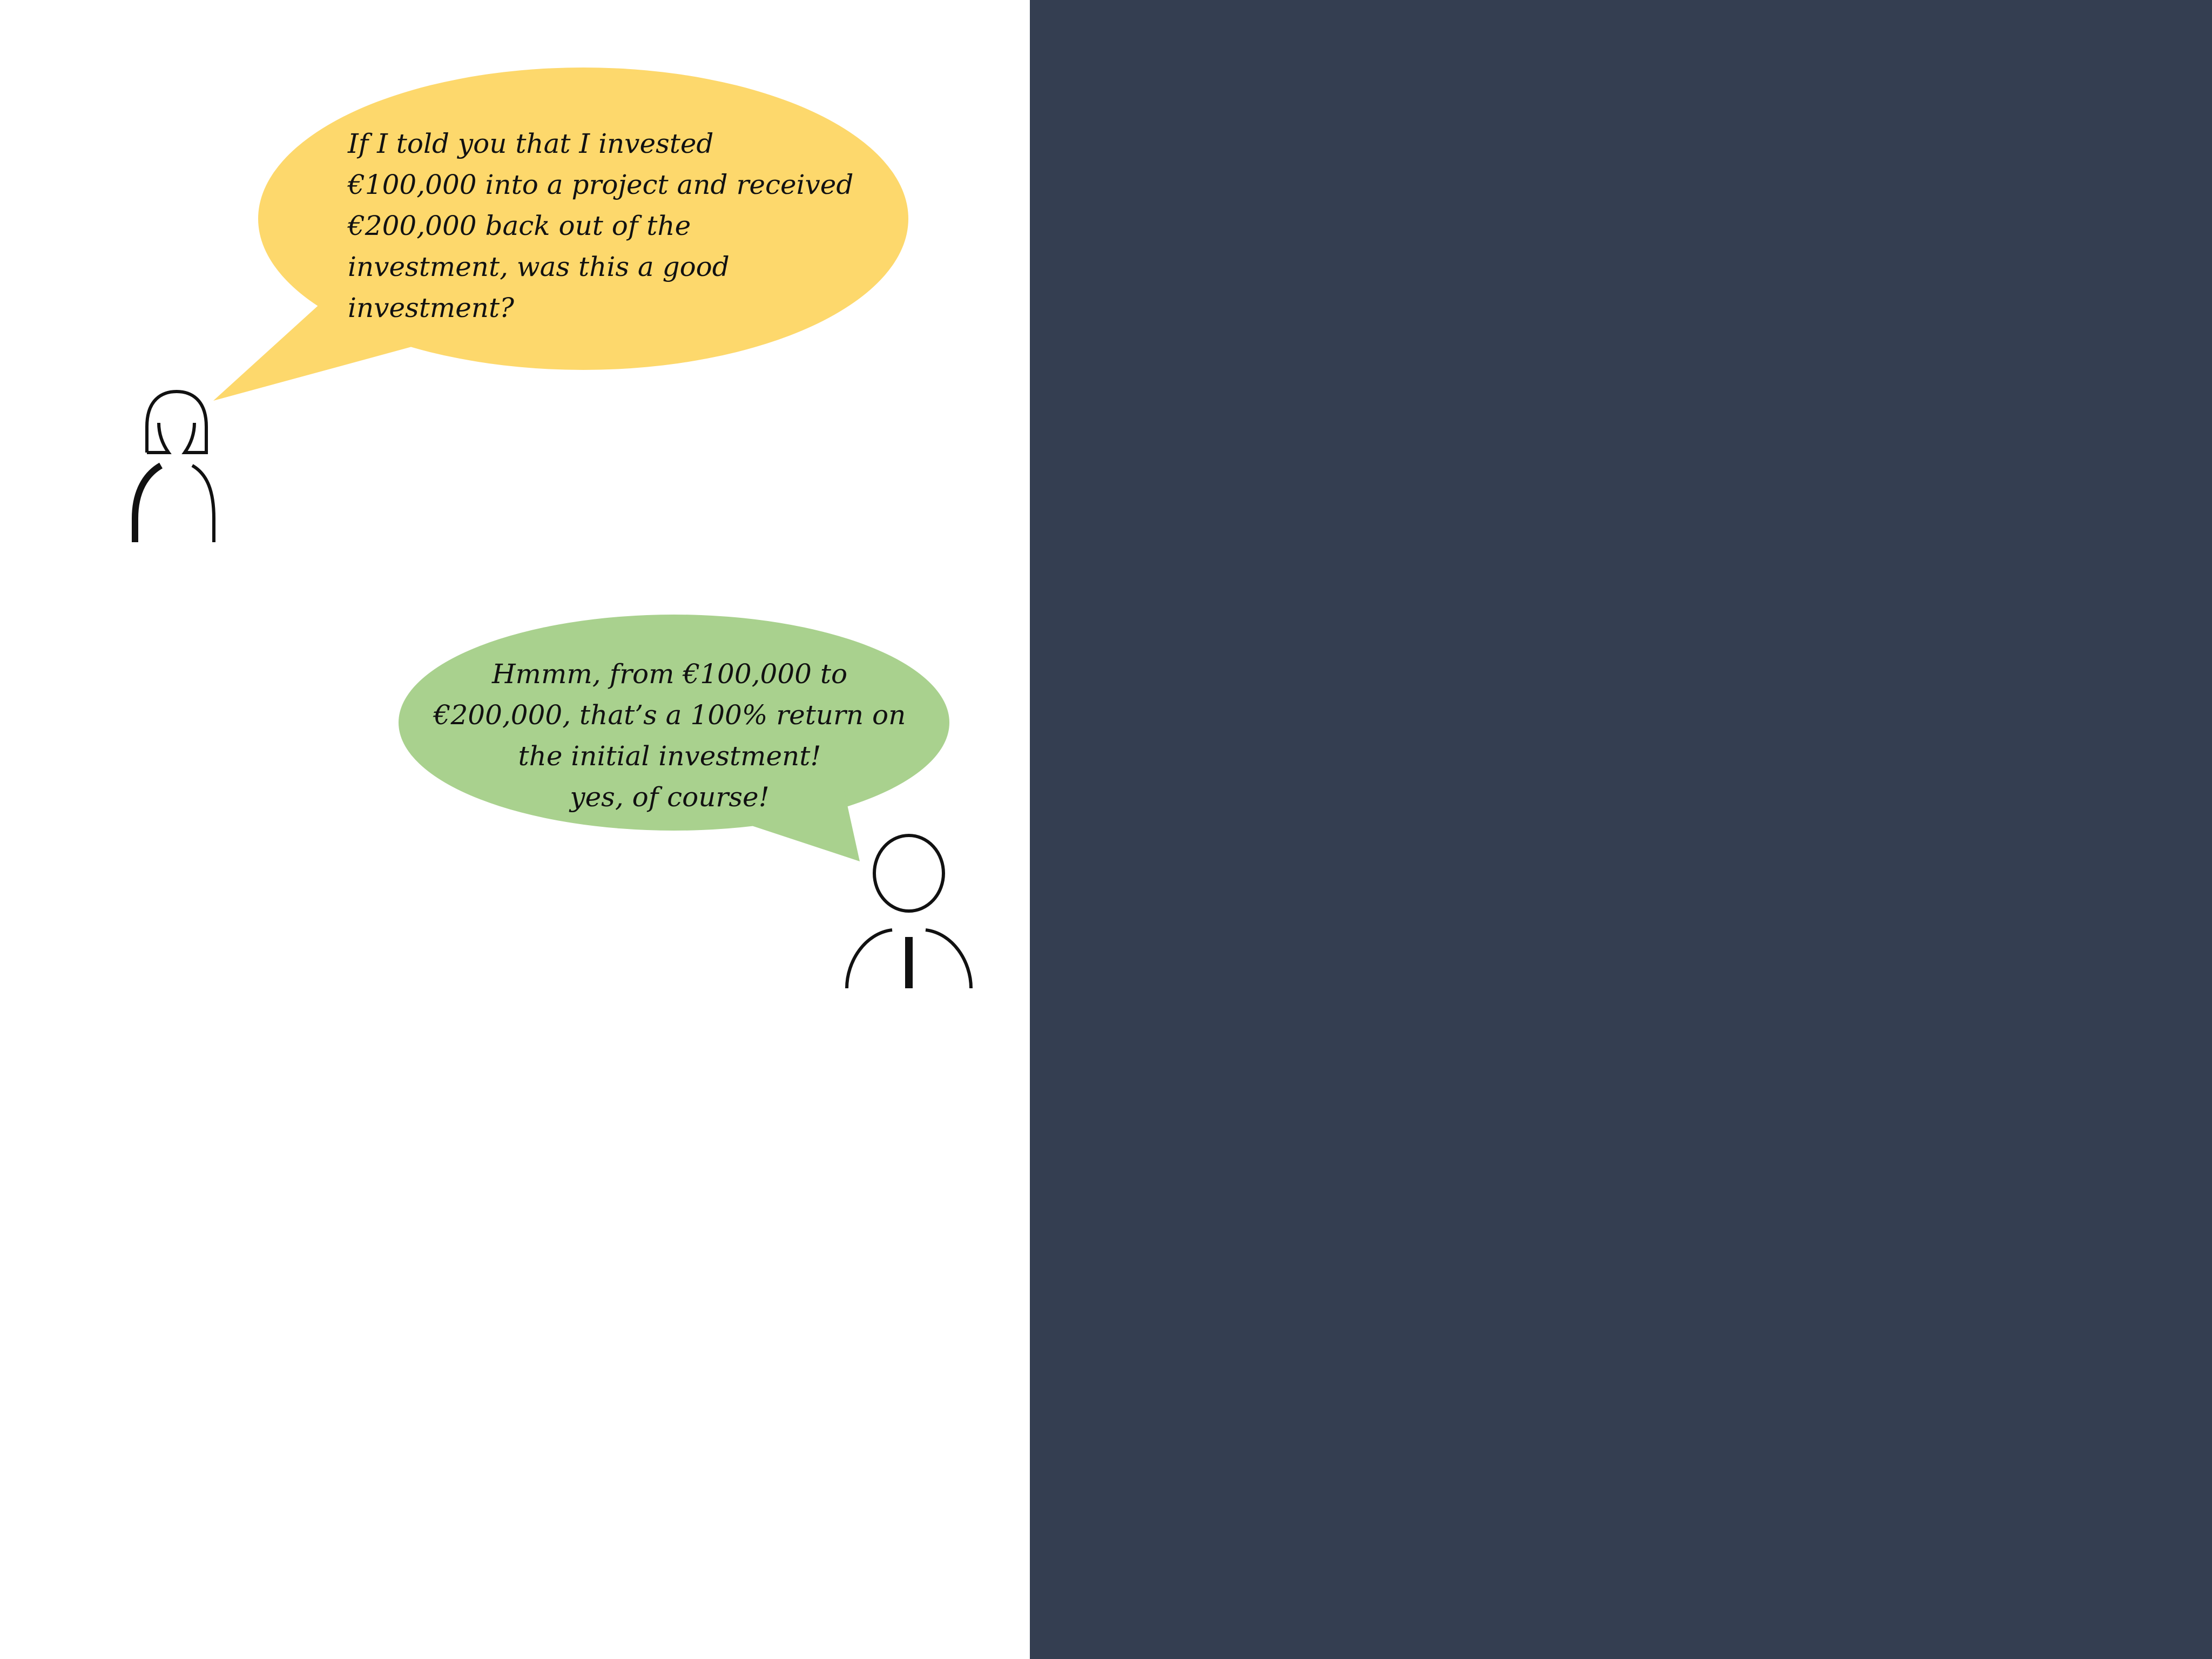 The height and width of the screenshot is (1659, 2212). What do you see at coordinates (669, 674) in the screenshot?
I see `man-speech-line: Hmmm, from €100,000 to` at bounding box center [669, 674].